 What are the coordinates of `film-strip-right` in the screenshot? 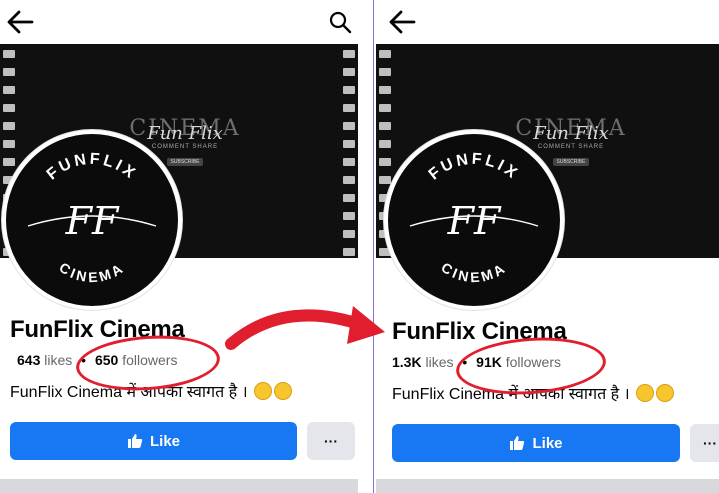 It's located at (349, 151).